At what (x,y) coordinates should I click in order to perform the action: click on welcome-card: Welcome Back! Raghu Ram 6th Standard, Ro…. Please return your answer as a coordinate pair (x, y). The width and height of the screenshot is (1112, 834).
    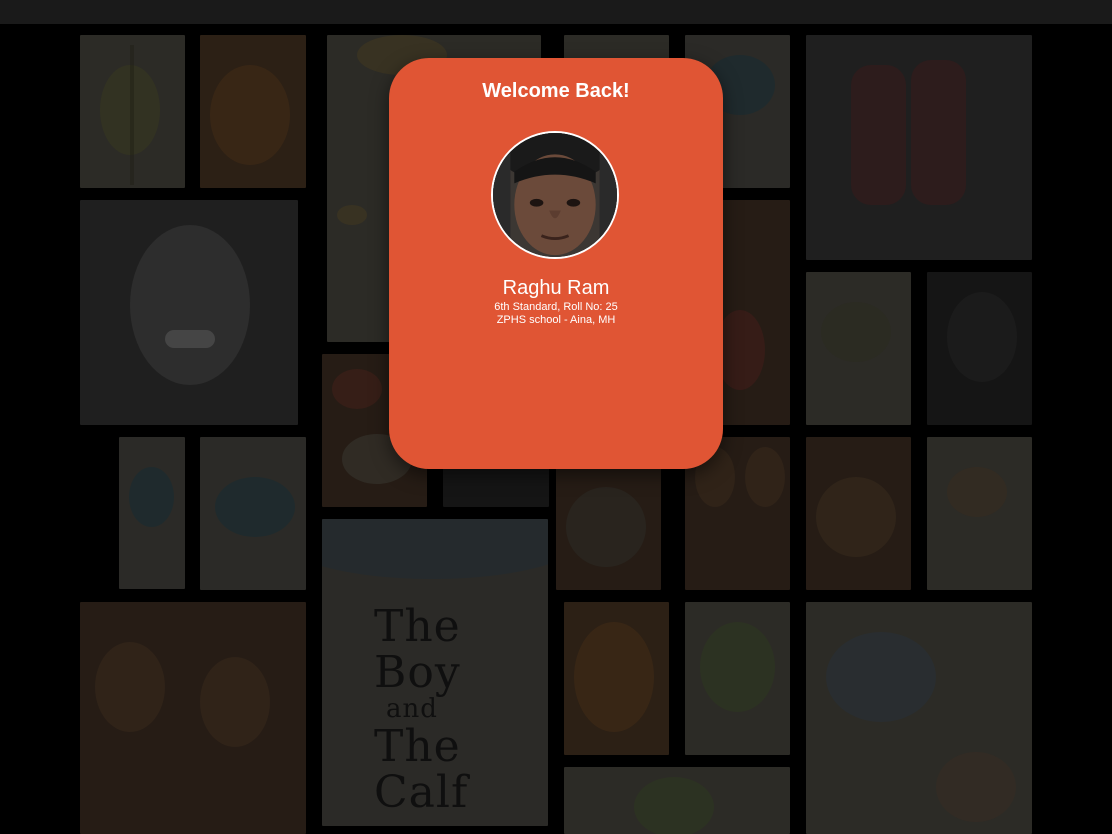
    Looking at the image, I should click on (556, 263).